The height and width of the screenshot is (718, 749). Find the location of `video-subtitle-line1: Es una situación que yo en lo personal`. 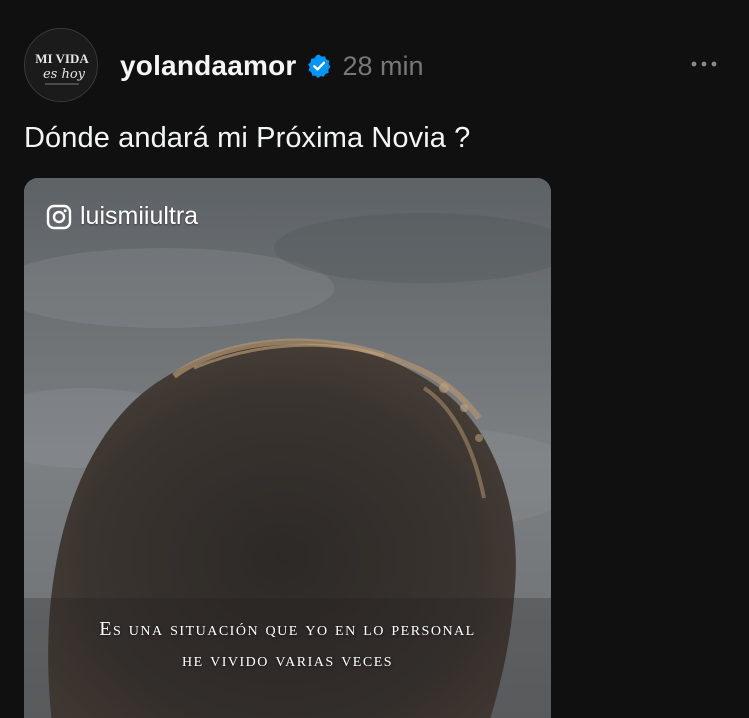

video-subtitle-line1: Es una situación que yo en lo personal is located at coordinates (287, 629).